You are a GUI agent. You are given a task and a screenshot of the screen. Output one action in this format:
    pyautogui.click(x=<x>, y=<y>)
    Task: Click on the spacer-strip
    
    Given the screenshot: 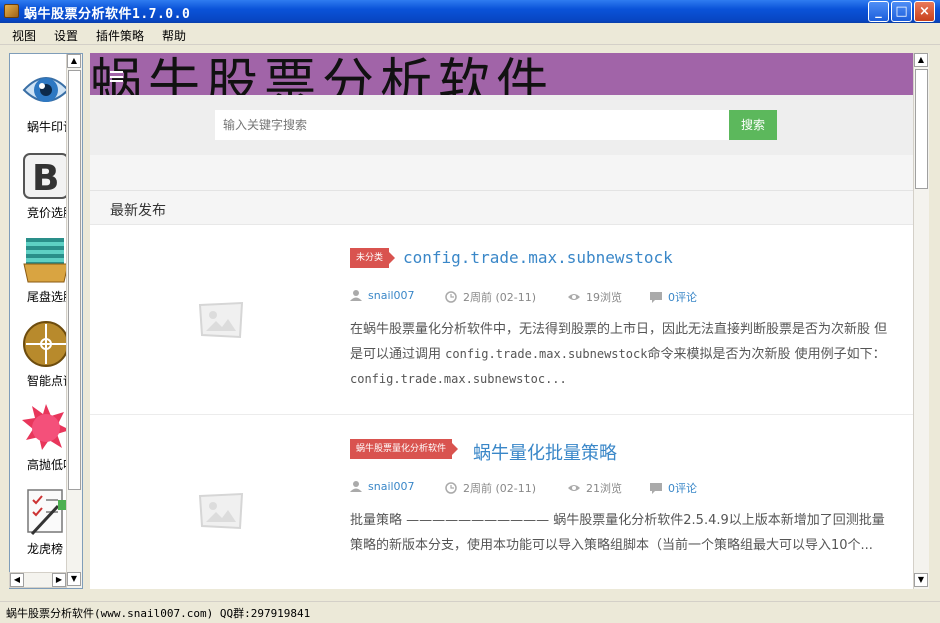 What is the action you would take?
    pyautogui.click(x=501, y=173)
    